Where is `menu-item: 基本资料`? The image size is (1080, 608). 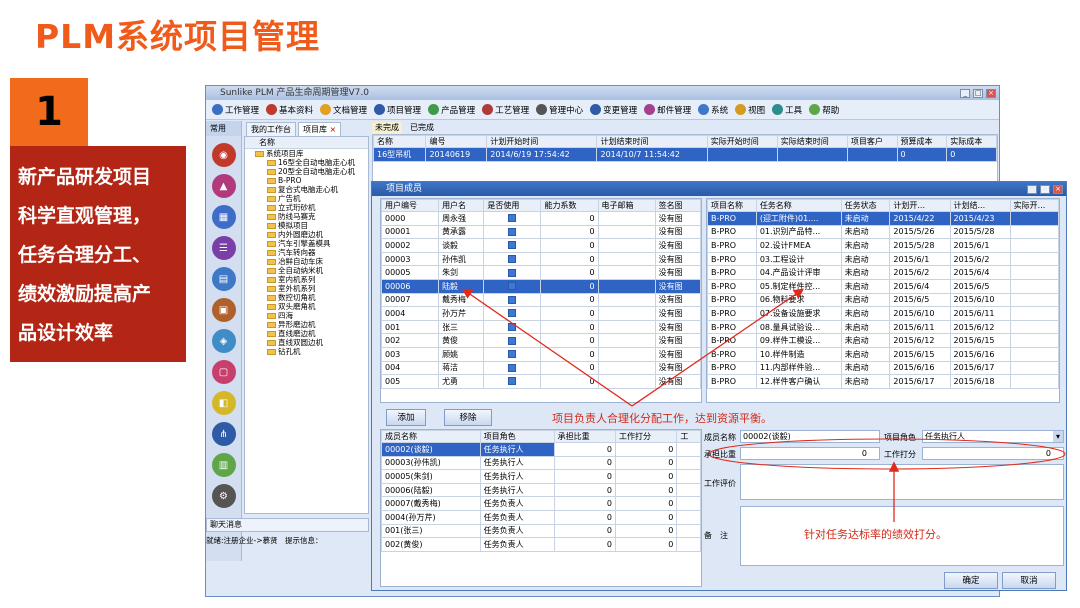 menu-item: 基本资料 is located at coordinates (289, 110).